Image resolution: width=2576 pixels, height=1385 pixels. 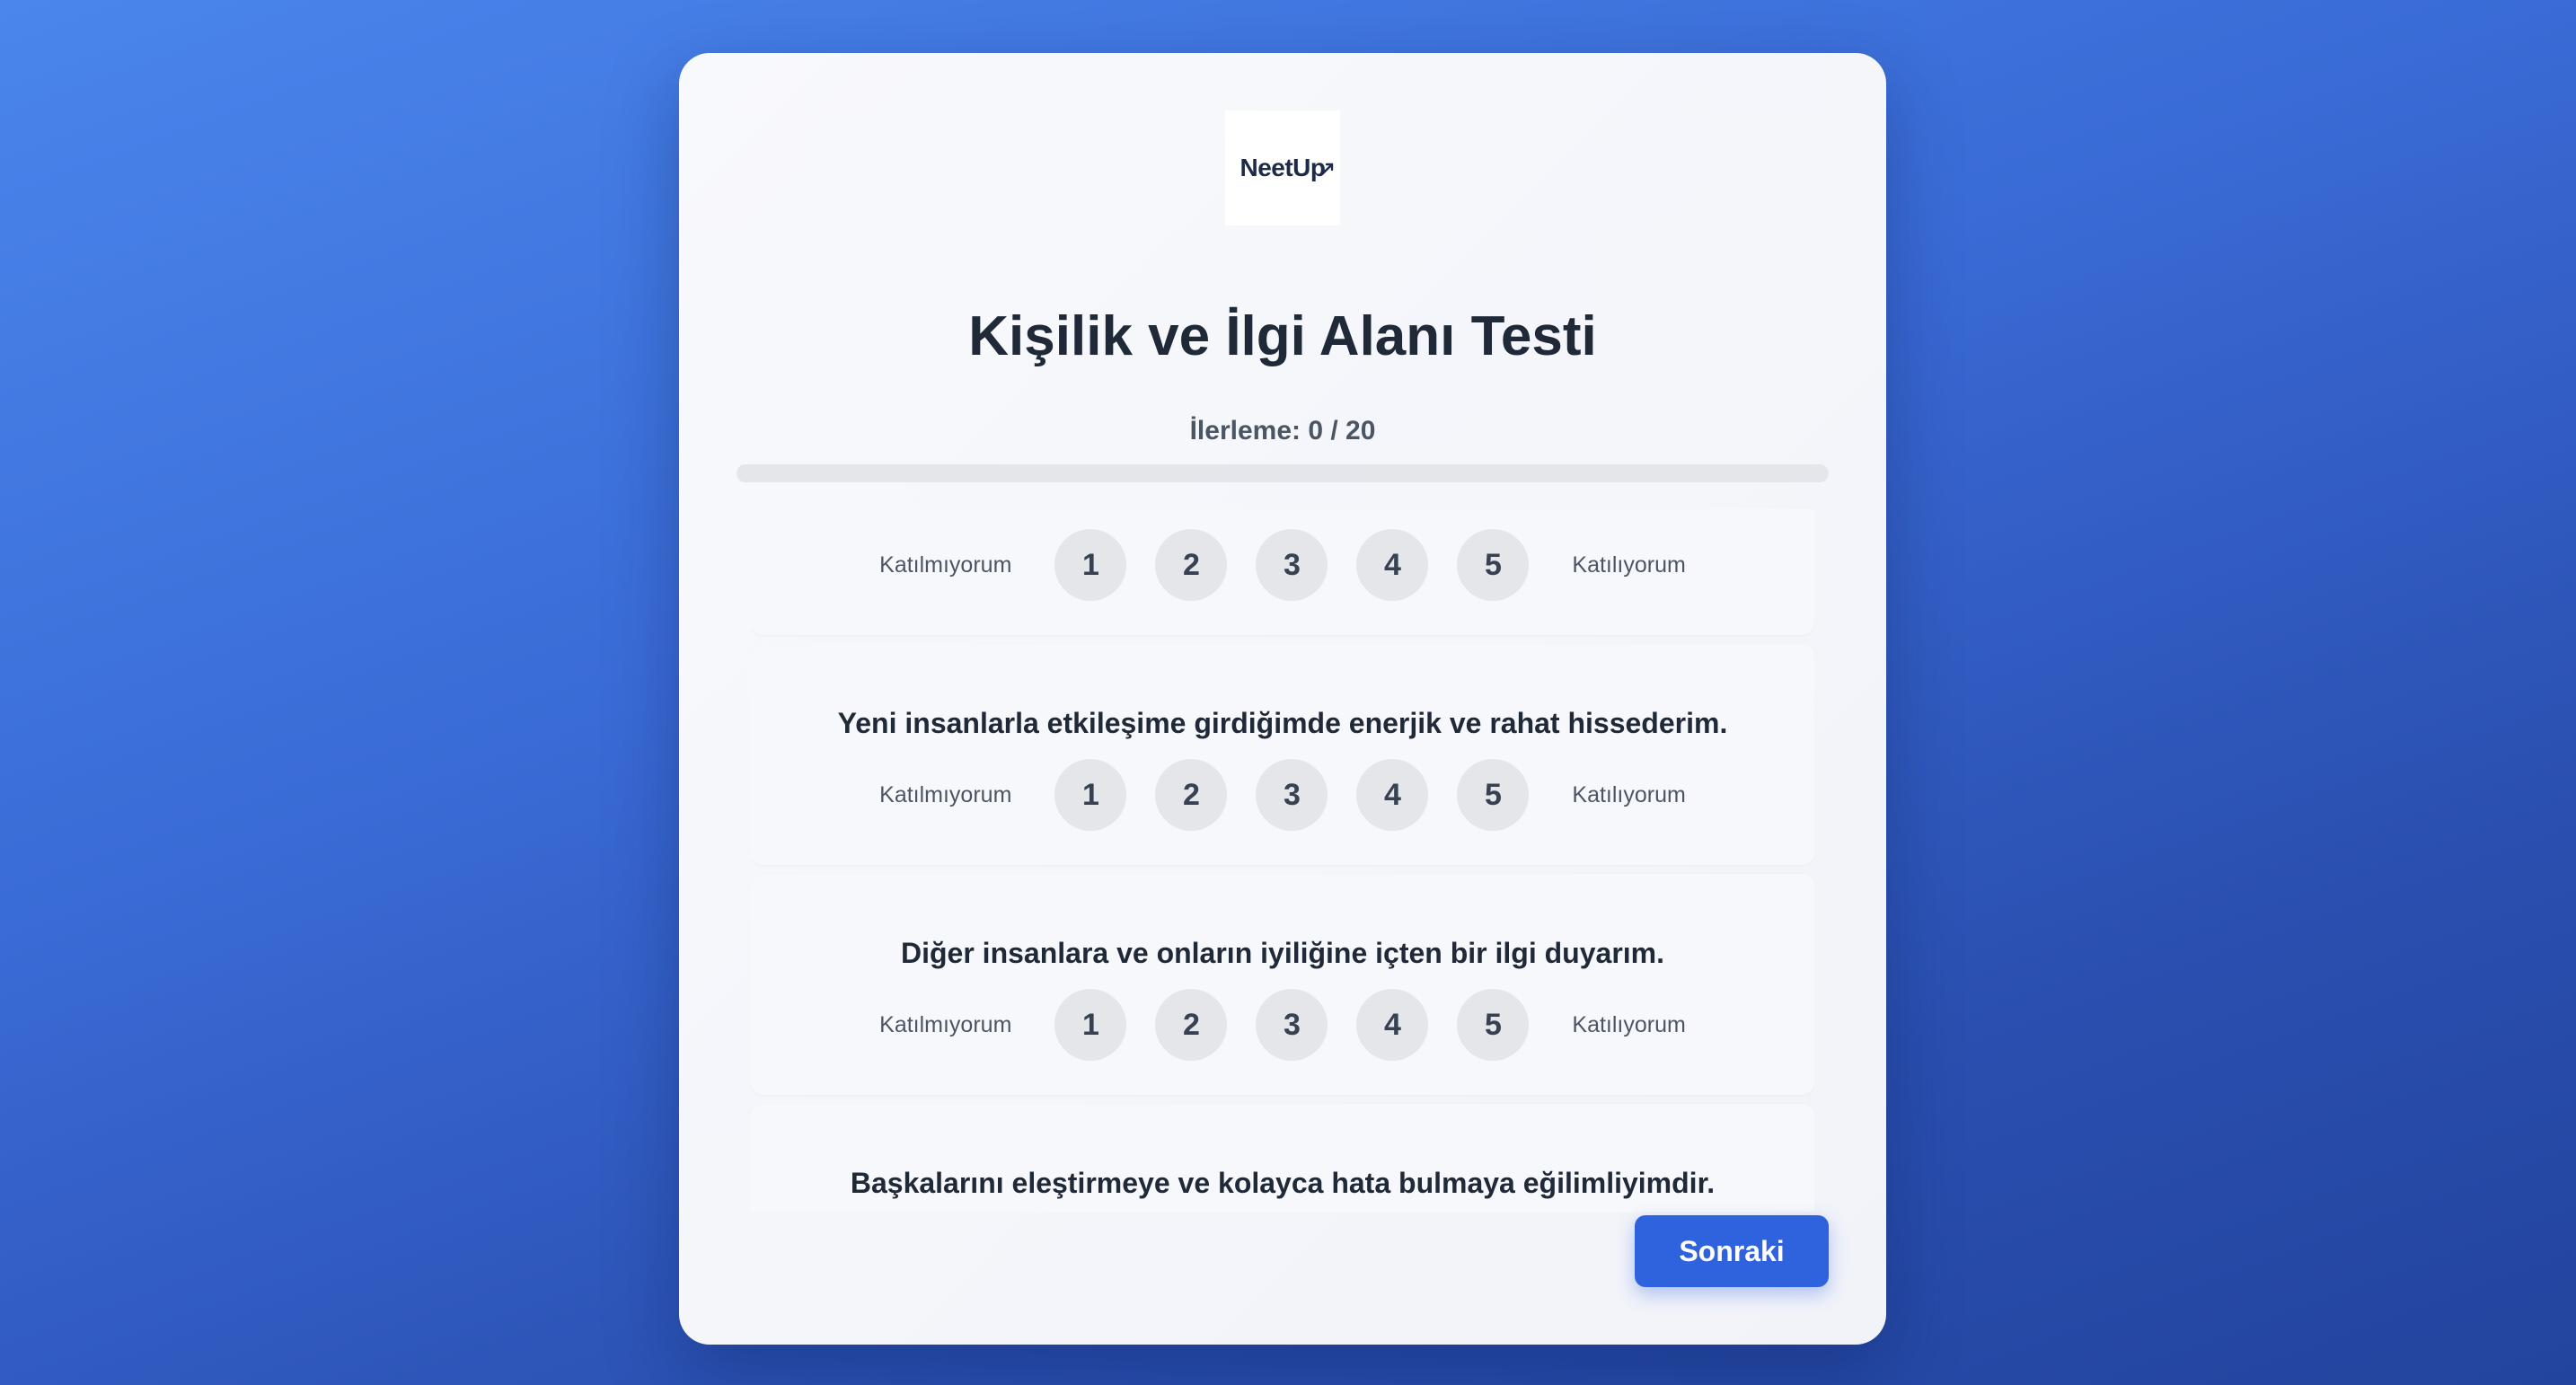 I want to click on logo: NeetUp, so click(x=1282, y=168).